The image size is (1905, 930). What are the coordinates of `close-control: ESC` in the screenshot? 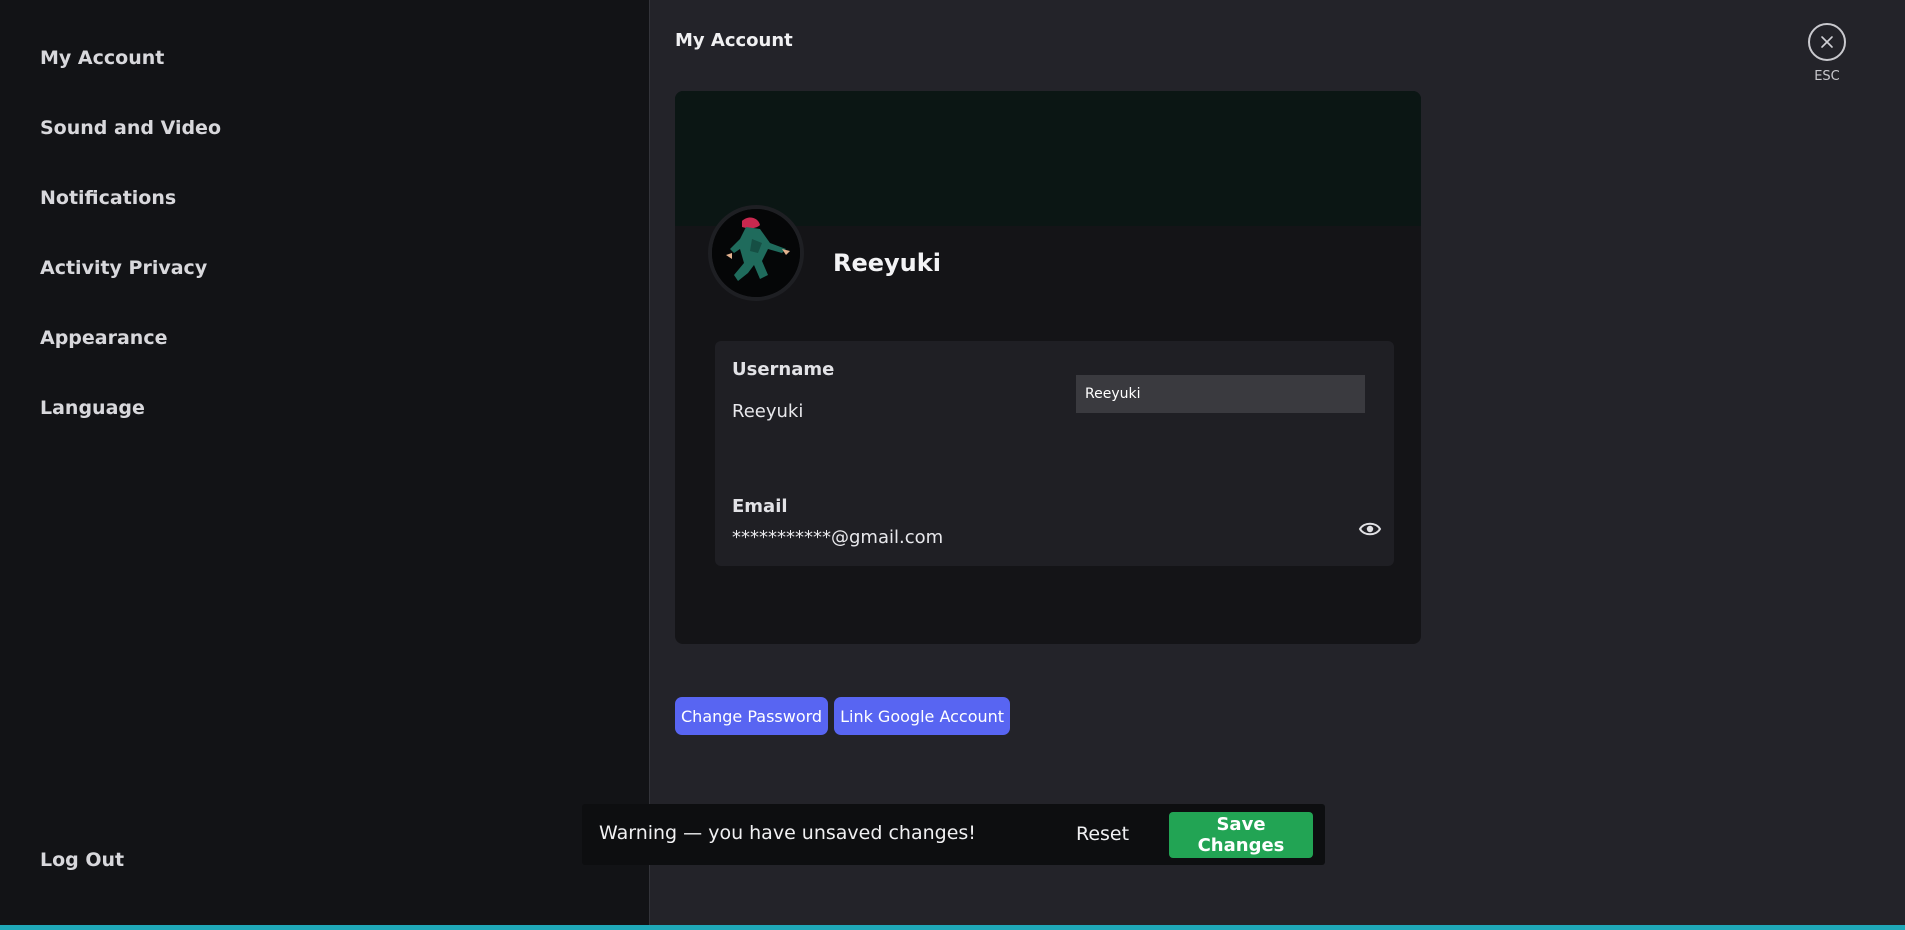 It's located at (1827, 53).